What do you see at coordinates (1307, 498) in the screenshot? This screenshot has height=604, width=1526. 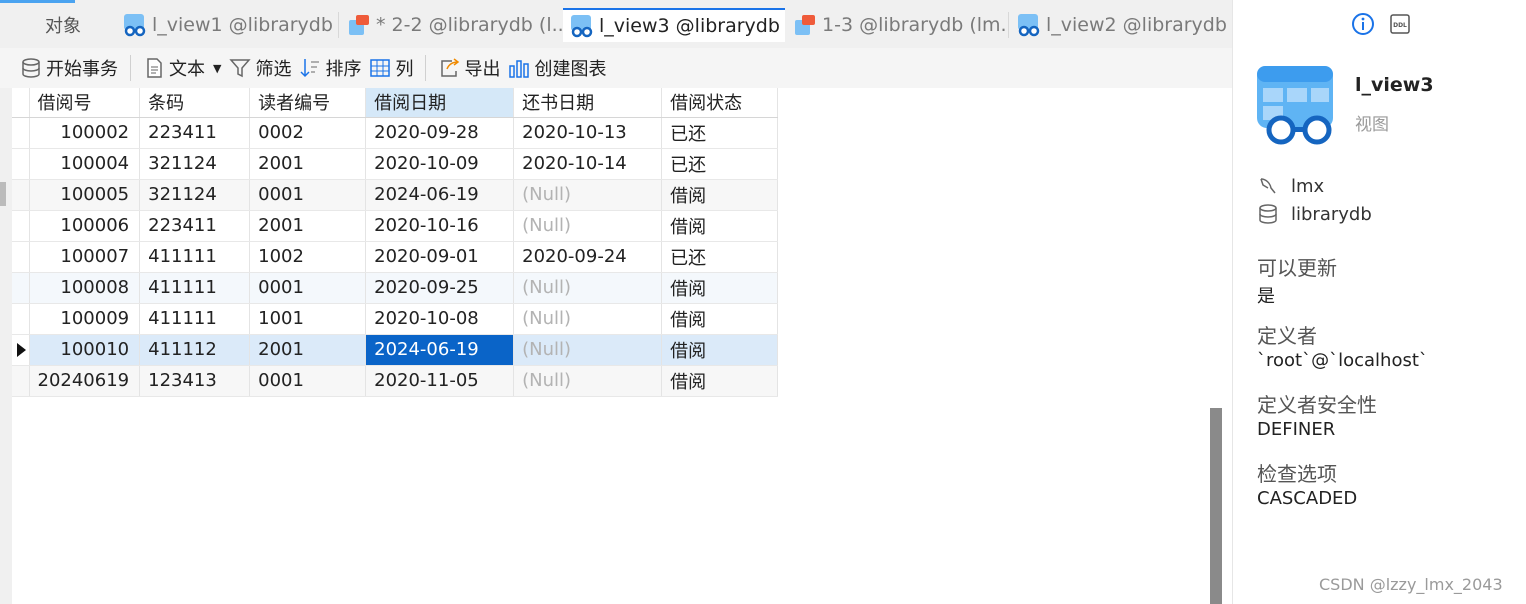 I see `property-value: CASCADED` at bounding box center [1307, 498].